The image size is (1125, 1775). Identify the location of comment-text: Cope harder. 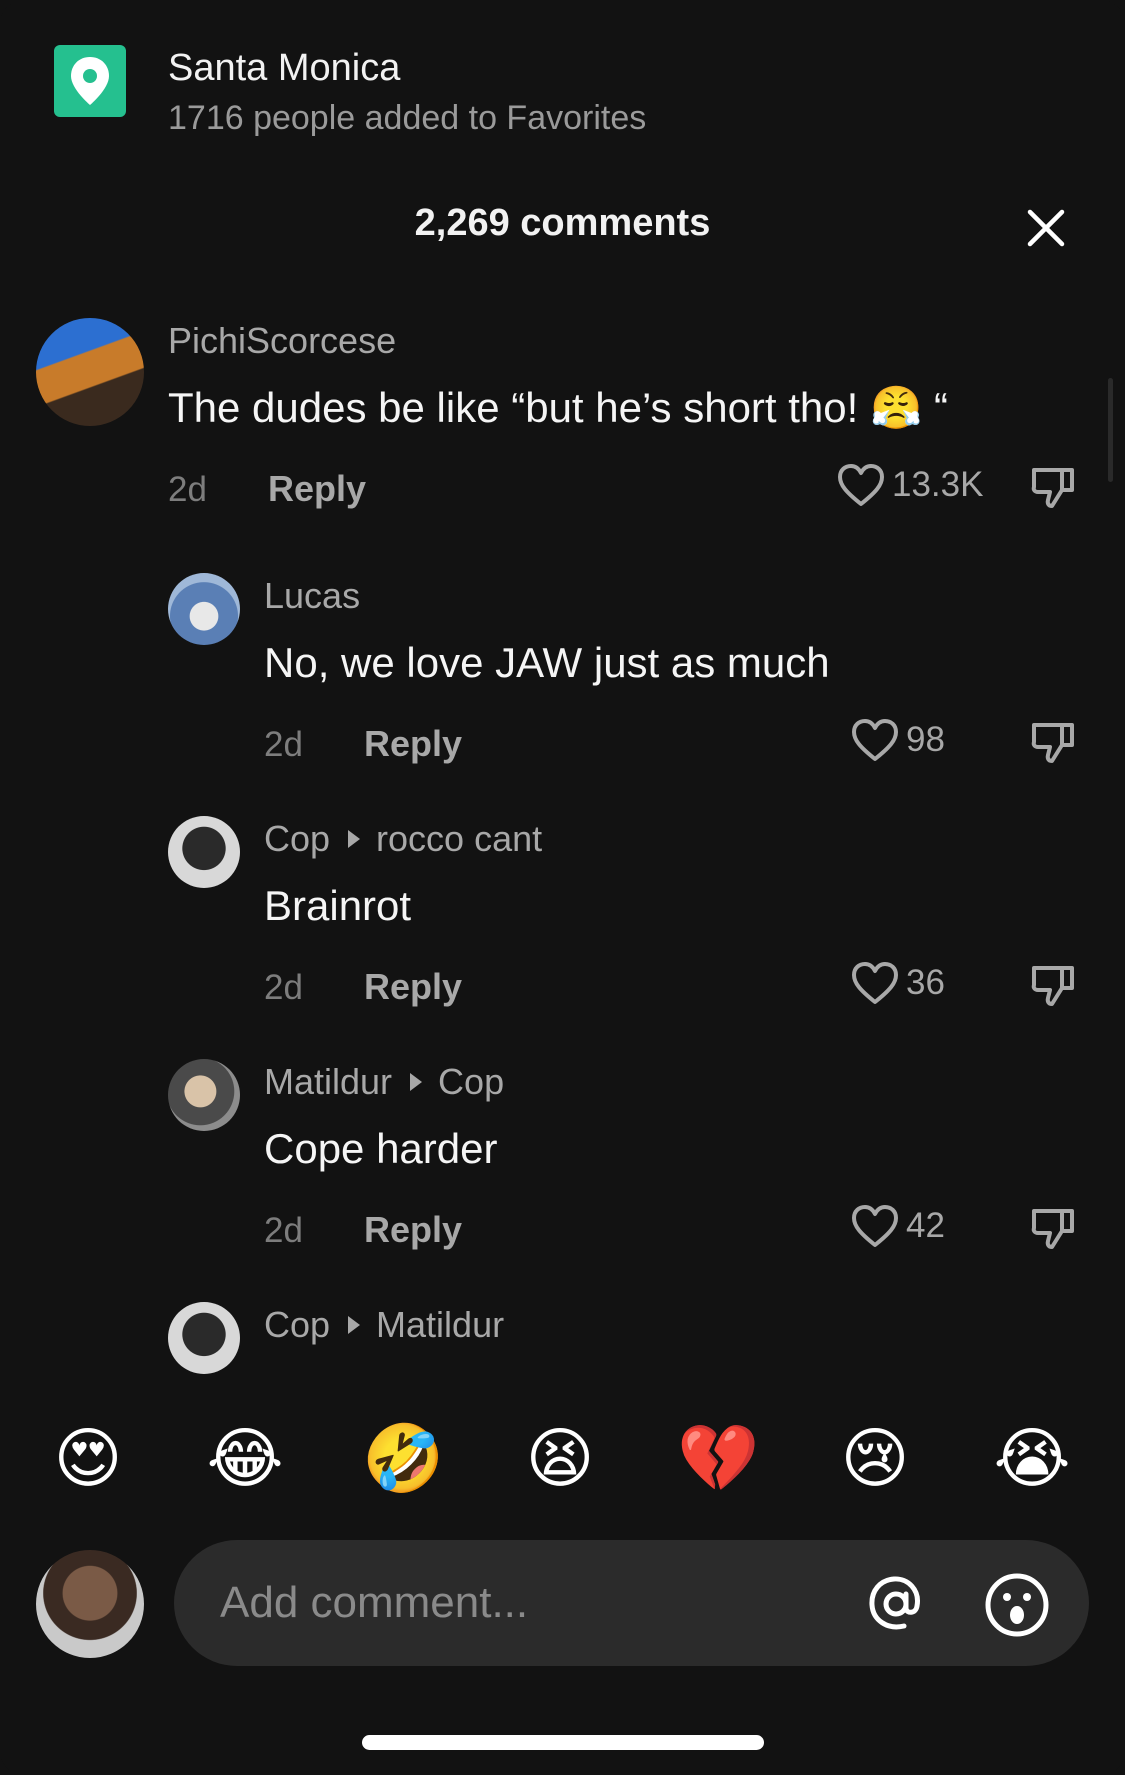
(381, 1148).